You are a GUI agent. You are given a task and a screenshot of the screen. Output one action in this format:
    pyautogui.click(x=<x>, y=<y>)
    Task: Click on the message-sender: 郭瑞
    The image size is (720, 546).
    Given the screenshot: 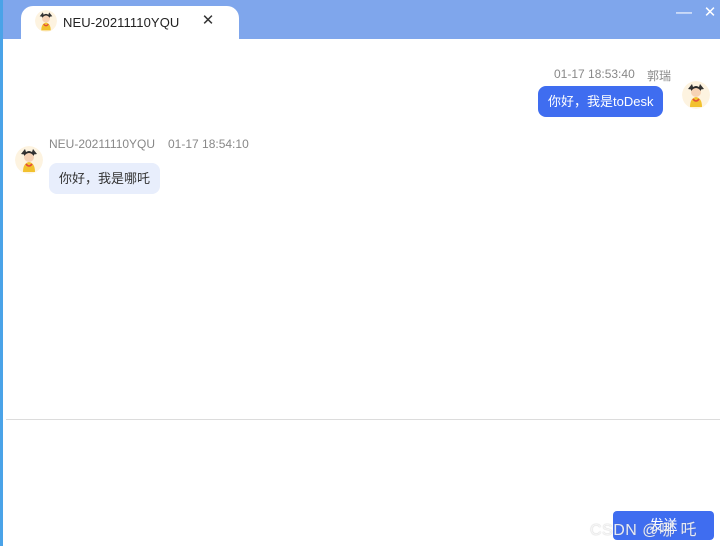 What is the action you would take?
    pyautogui.click(x=659, y=76)
    